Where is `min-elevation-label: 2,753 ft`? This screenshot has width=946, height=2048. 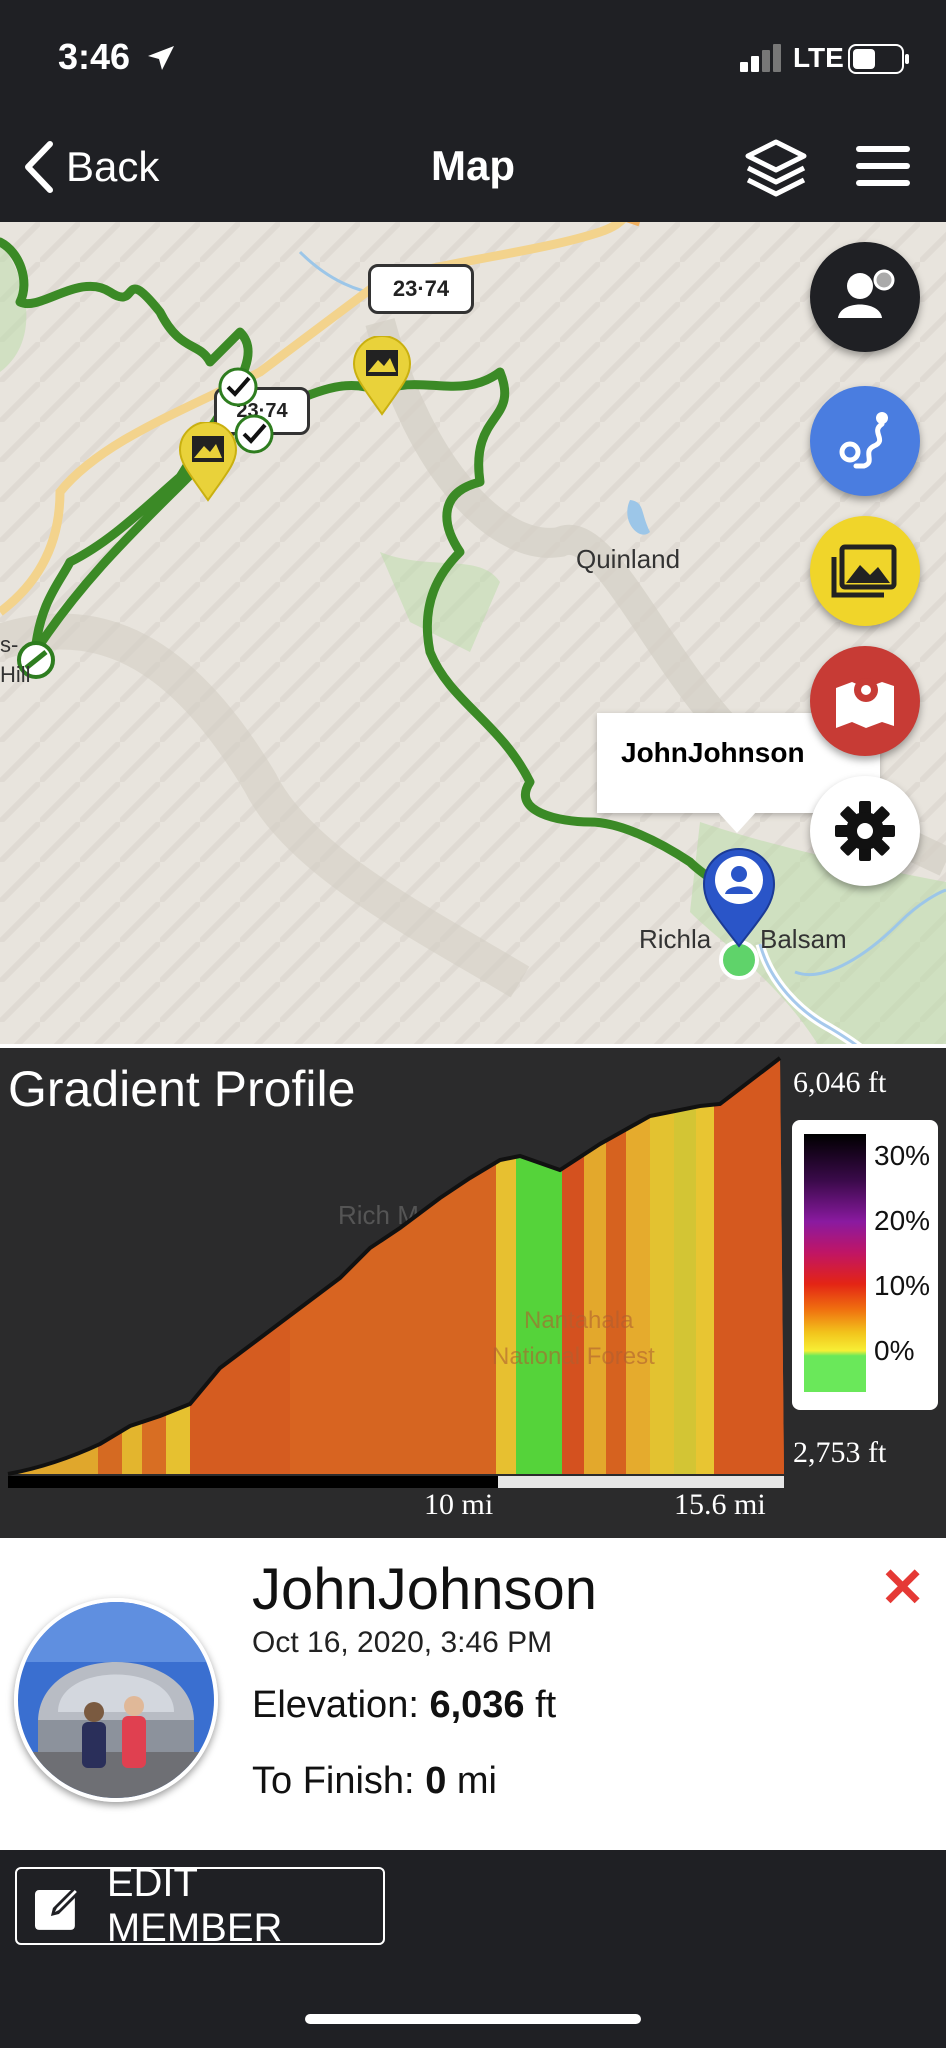 min-elevation-label: 2,753 ft is located at coordinates (840, 1452).